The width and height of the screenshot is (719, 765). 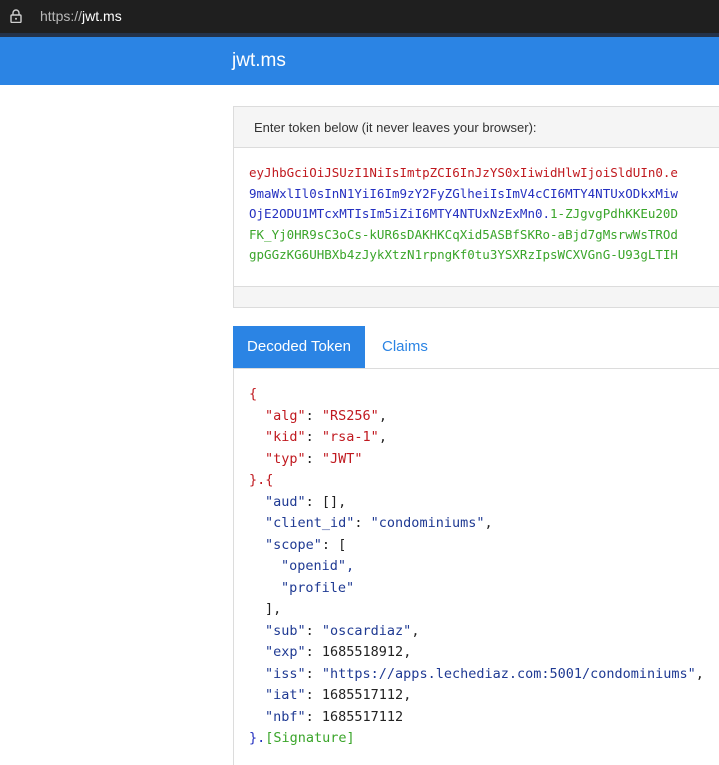 I want to click on json-client-id-line: "client_id": "condominiums",, so click(x=379, y=523).